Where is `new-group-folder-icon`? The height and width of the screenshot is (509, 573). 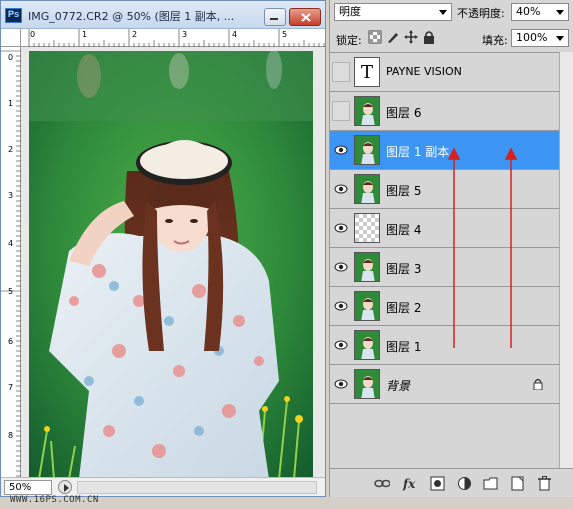
new-group-folder-icon is located at coordinates (491, 483).